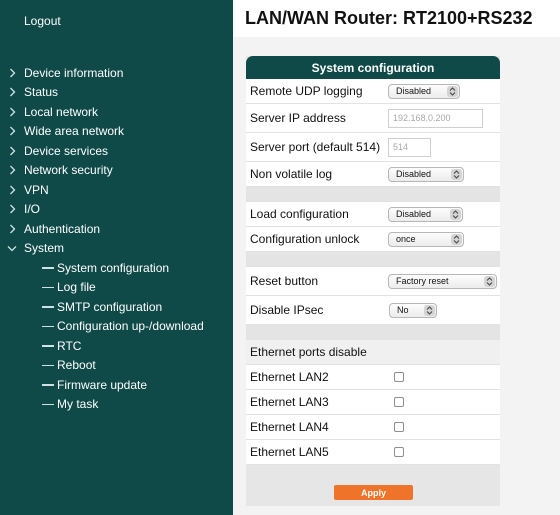 The height and width of the screenshot is (515, 560). Describe the element at coordinates (373, 402) in the screenshot. I see `row-ethernet-lan3: Ethernet LAN3` at that location.